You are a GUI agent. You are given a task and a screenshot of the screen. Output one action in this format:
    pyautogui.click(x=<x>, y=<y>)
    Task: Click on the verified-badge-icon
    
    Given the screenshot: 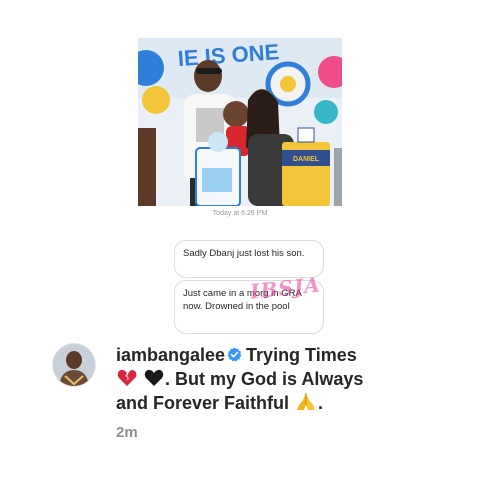 What is the action you would take?
    pyautogui.click(x=234, y=354)
    